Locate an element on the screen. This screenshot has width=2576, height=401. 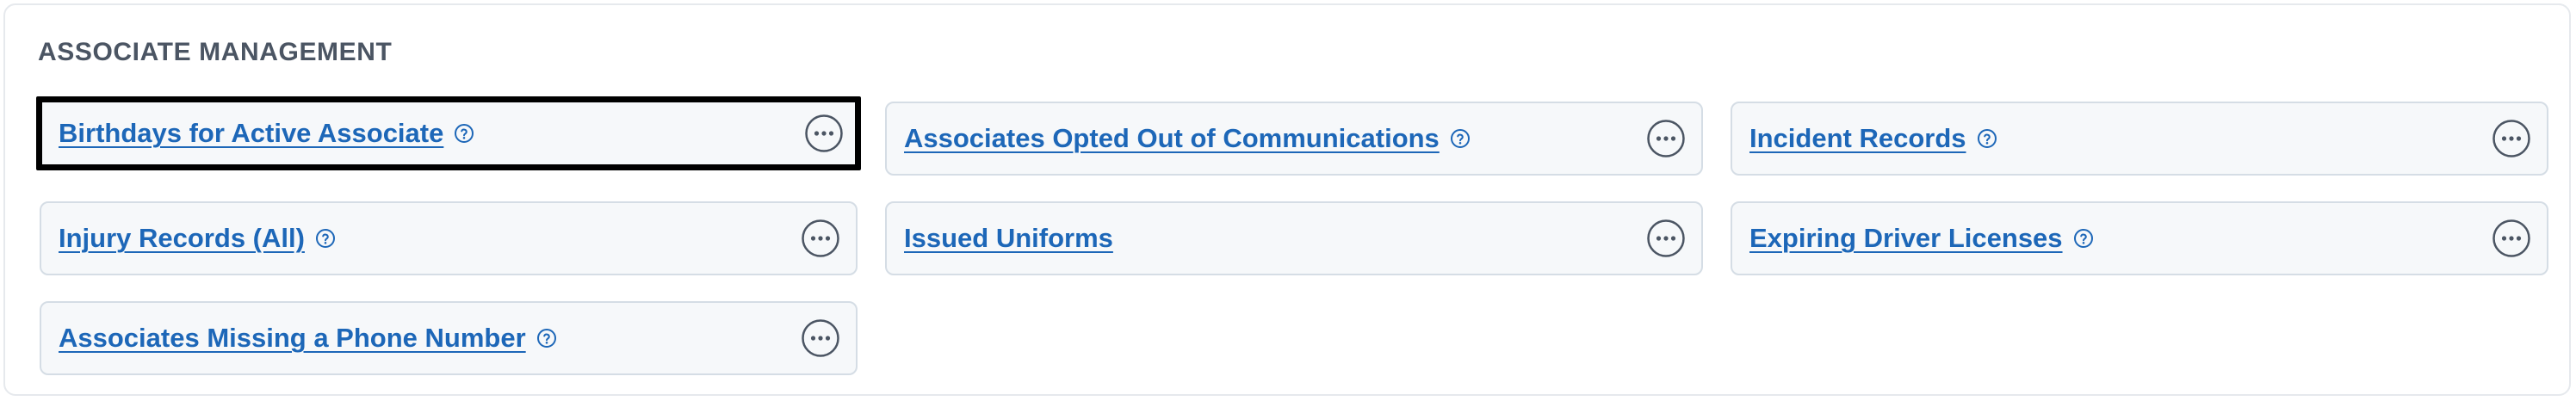
report-card-missing-phone: Associates Missing a Phone Number is located at coordinates (449, 338).